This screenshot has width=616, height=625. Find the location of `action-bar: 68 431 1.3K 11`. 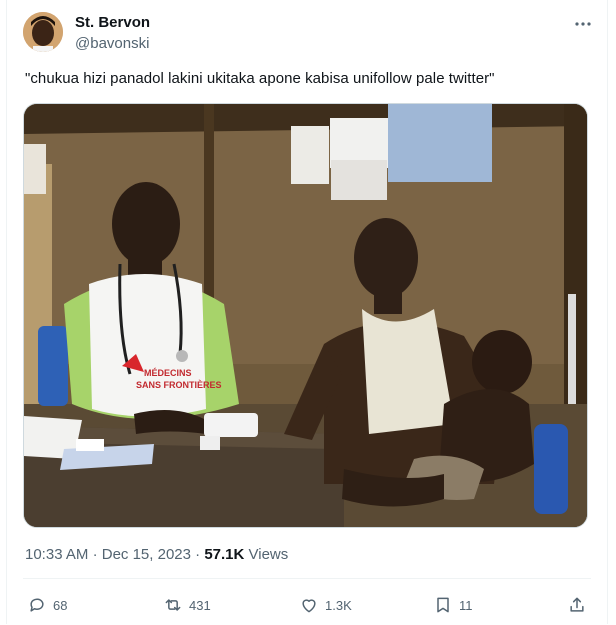

action-bar: 68 431 1.3K 11 is located at coordinates (307, 605).